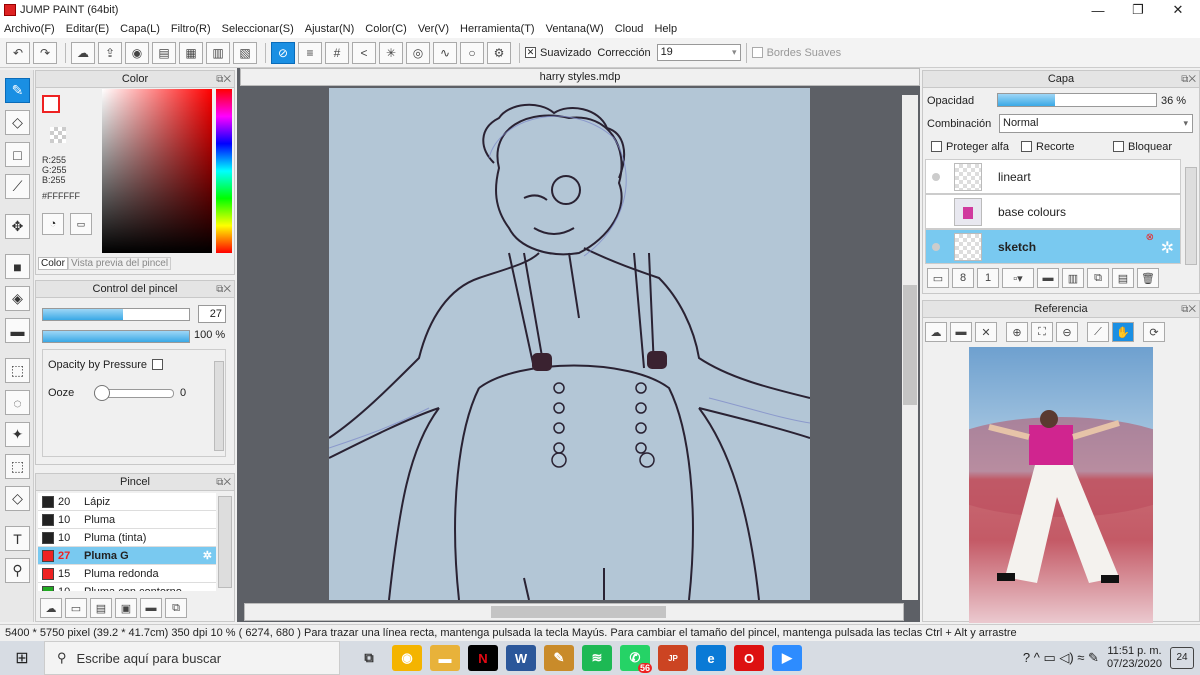 The width and height of the screenshot is (1200, 675). Describe the element at coordinates (1096, 123) in the screenshot. I see `blend-mode-select: Normal ▾` at that location.